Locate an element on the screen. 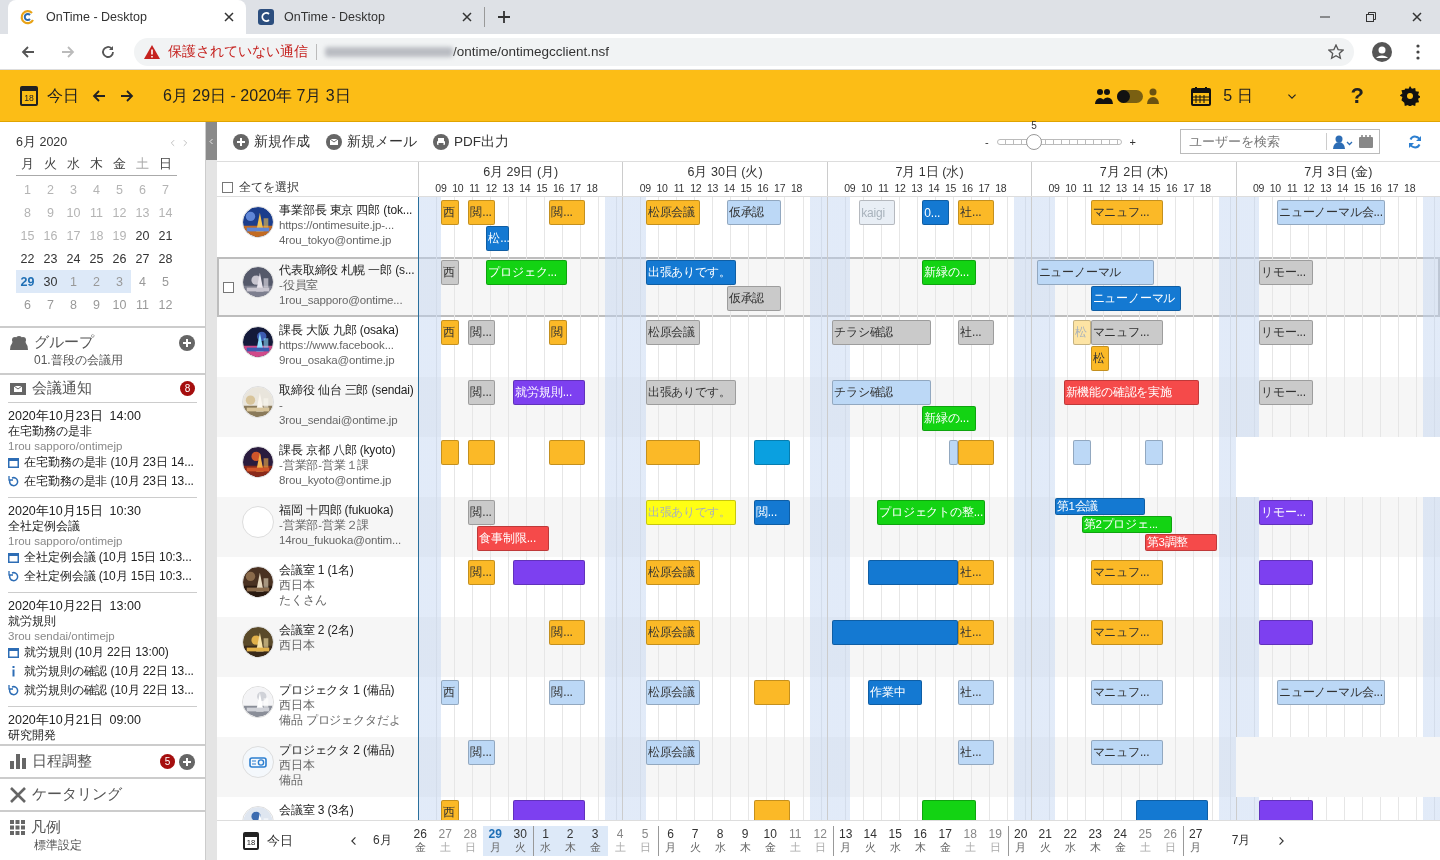 This screenshot has width=1440, height=860. calendar-day: 29 is located at coordinates (27, 281).